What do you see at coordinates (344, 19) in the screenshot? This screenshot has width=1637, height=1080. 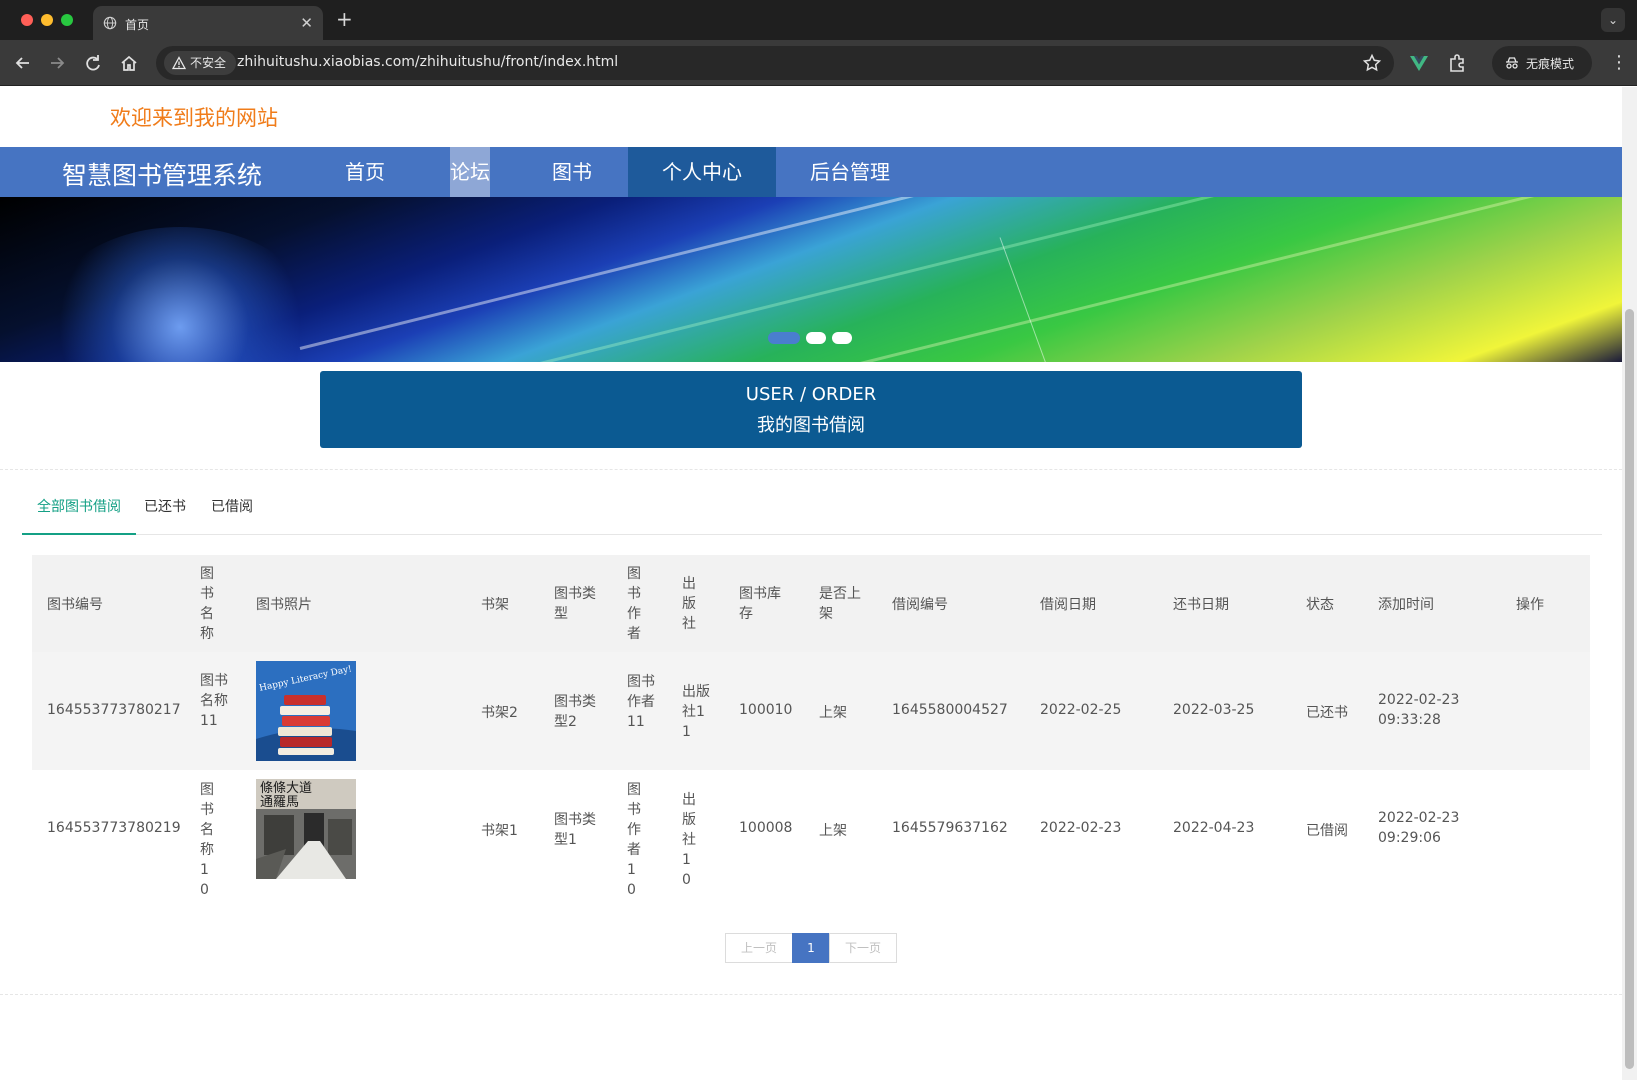 I see `new-tab-button: +` at bounding box center [344, 19].